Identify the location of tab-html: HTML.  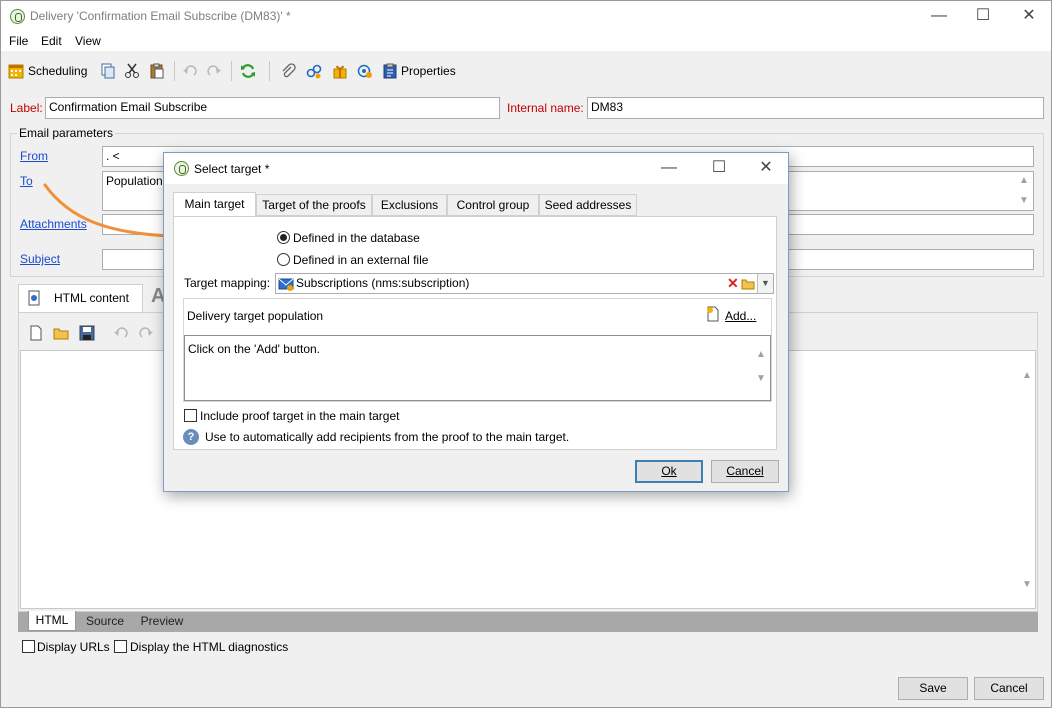
(52, 621).